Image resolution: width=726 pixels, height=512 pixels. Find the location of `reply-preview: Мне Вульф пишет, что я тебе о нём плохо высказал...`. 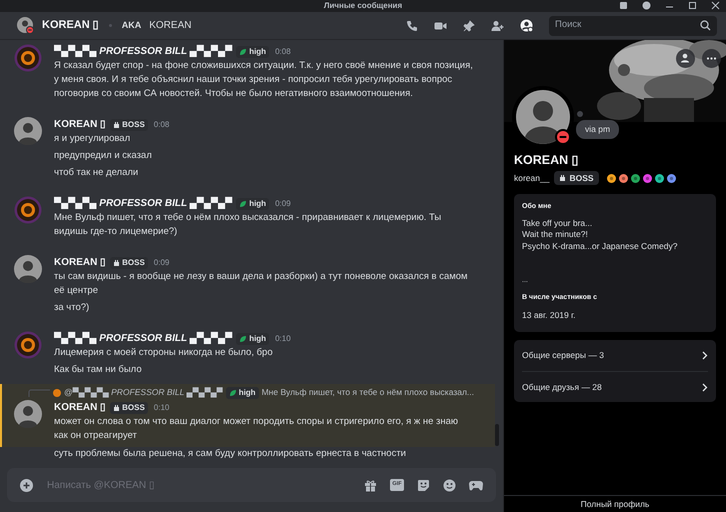

reply-preview: Мне Вульф пишет, что я тебе о нём плохо высказал... is located at coordinates (368, 392).